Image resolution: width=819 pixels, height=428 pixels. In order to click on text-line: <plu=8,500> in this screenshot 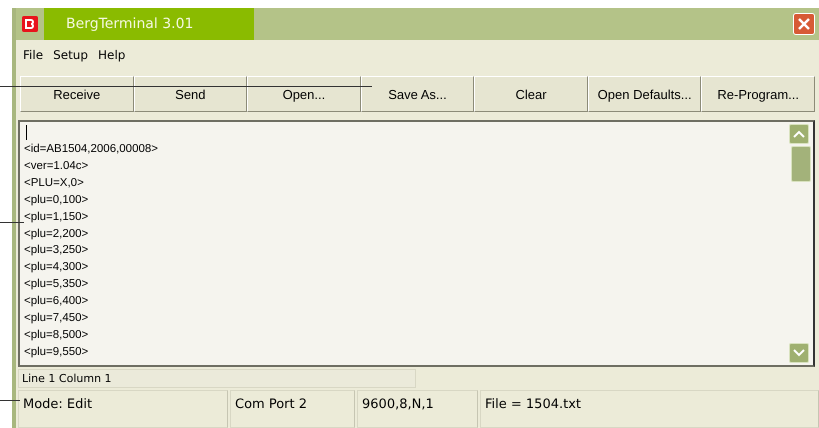, I will do `click(57, 335)`.